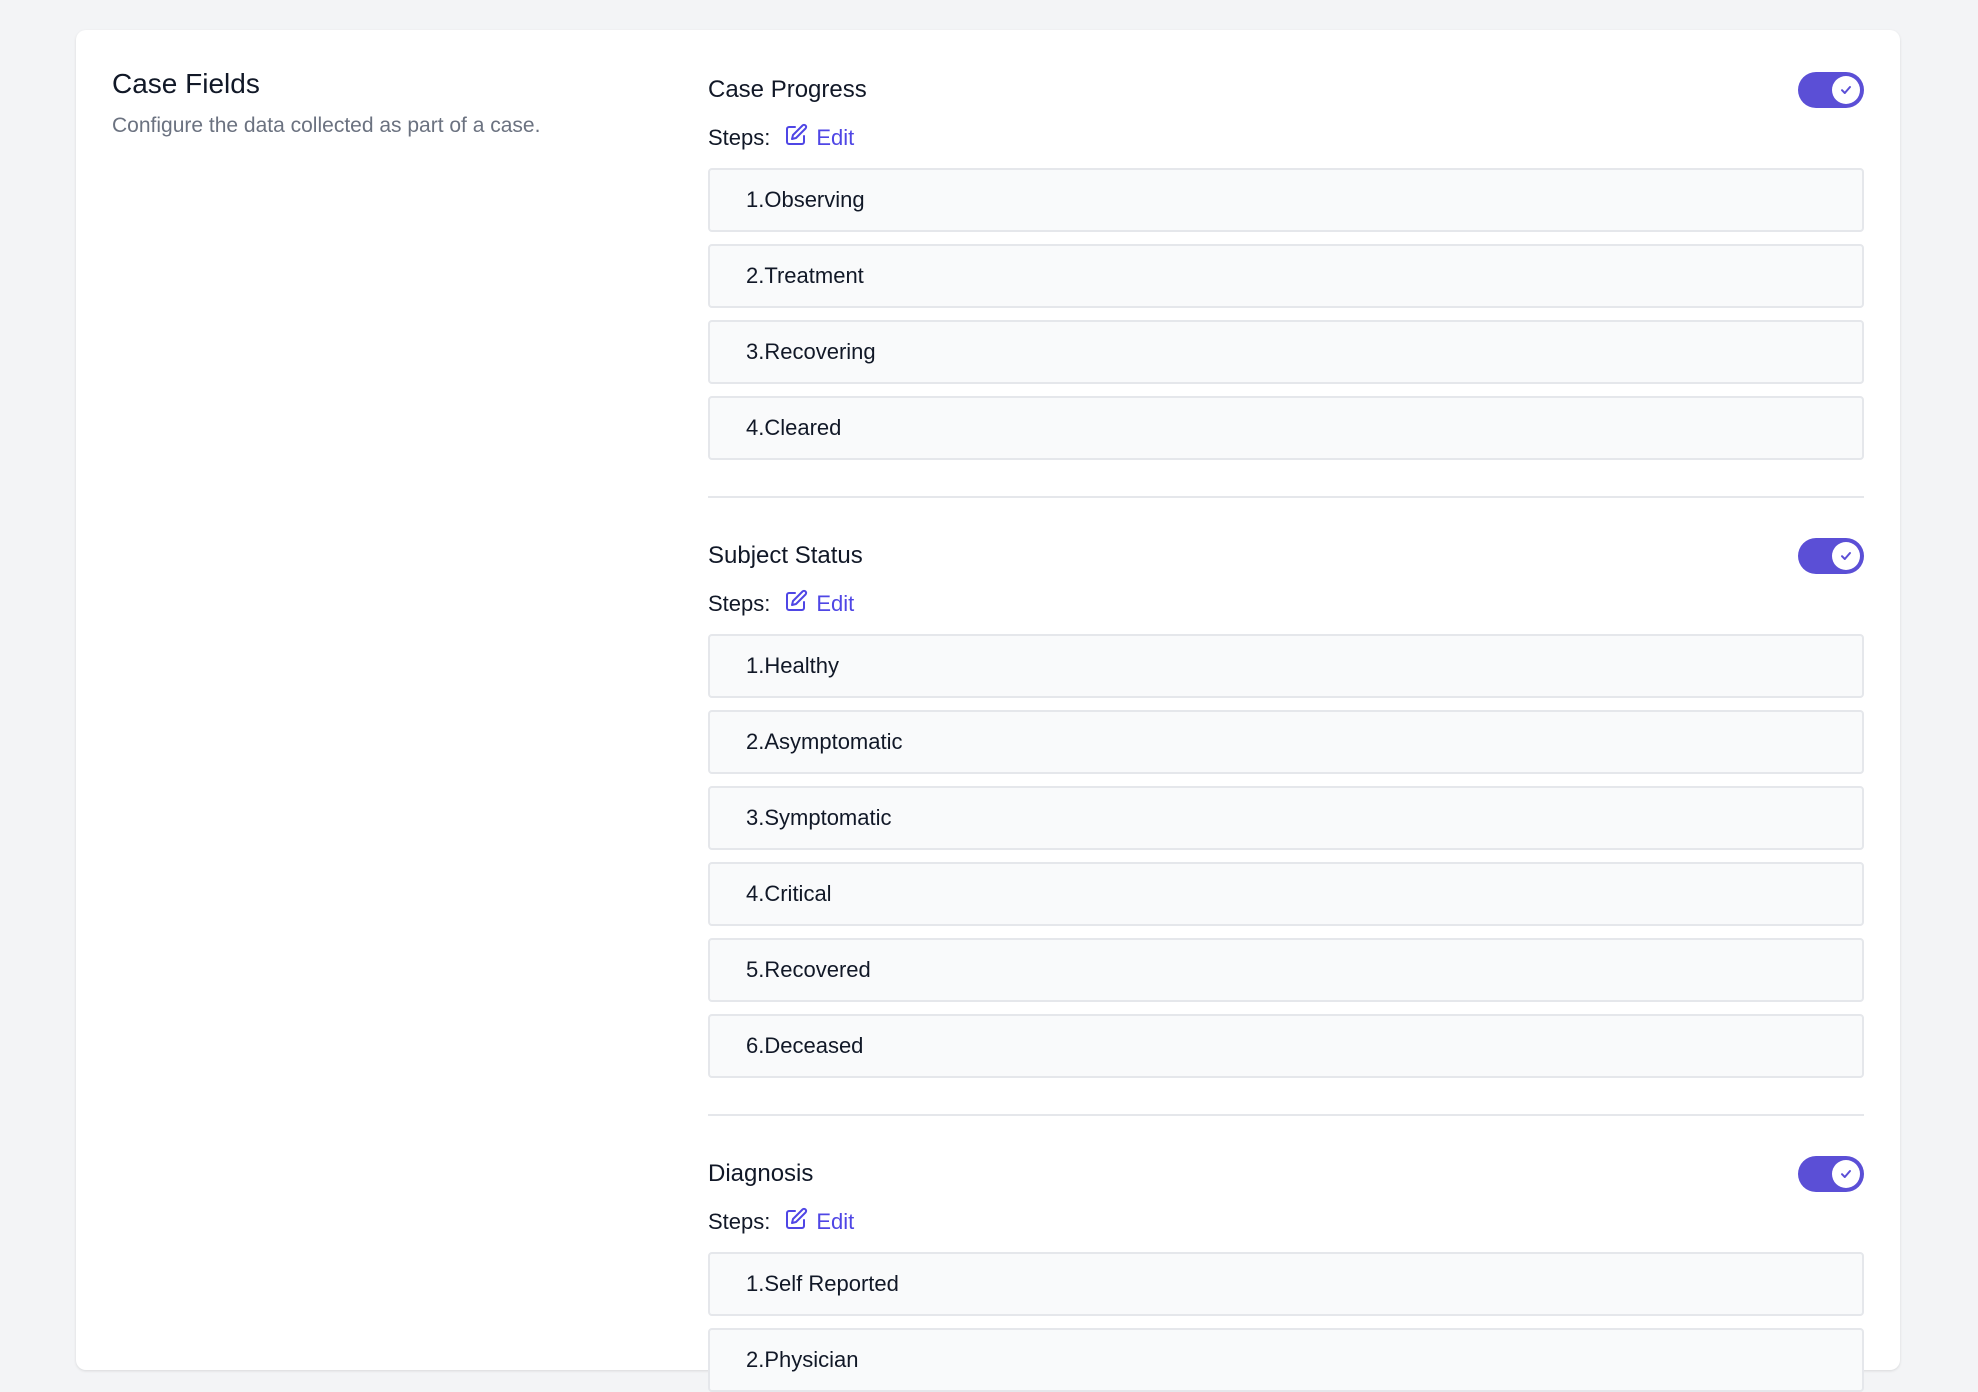  Describe the element at coordinates (1286, 1360) in the screenshot. I see `step-item: 2.Physician` at that location.